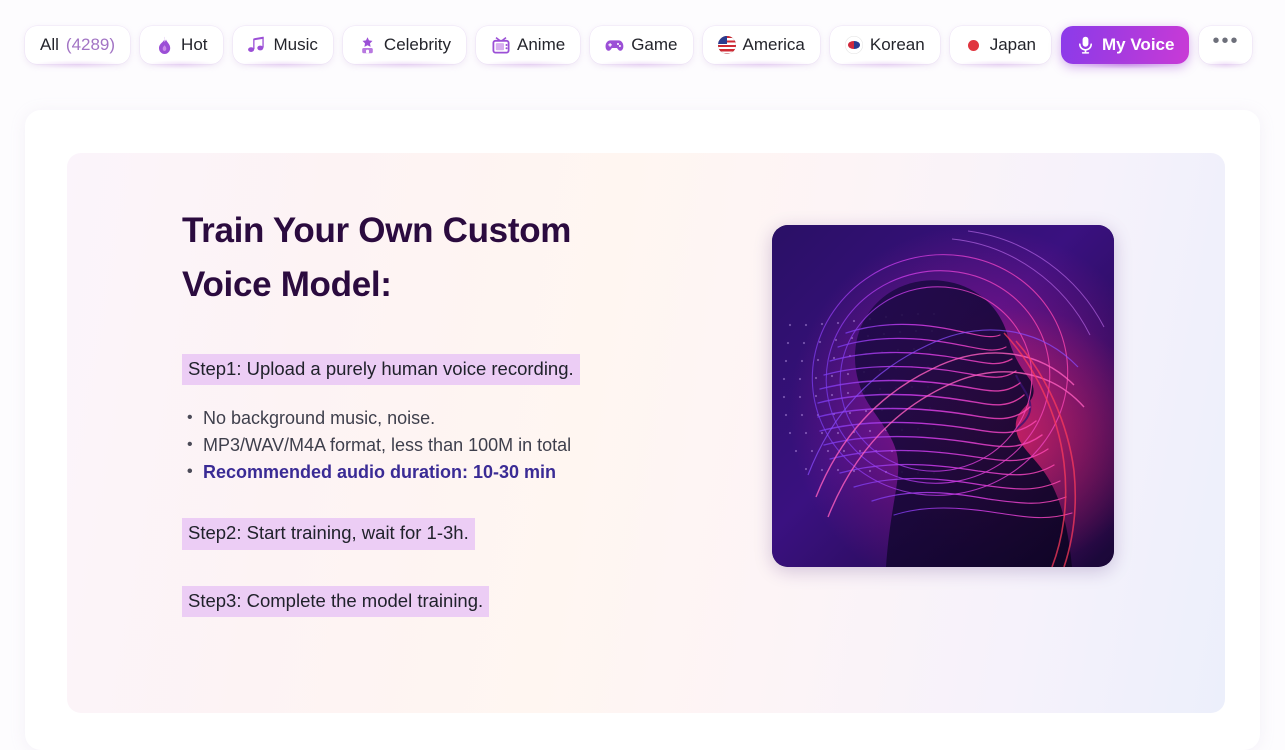 The width and height of the screenshot is (1285, 750). I want to click on flag-jp-icon, so click(974, 45).